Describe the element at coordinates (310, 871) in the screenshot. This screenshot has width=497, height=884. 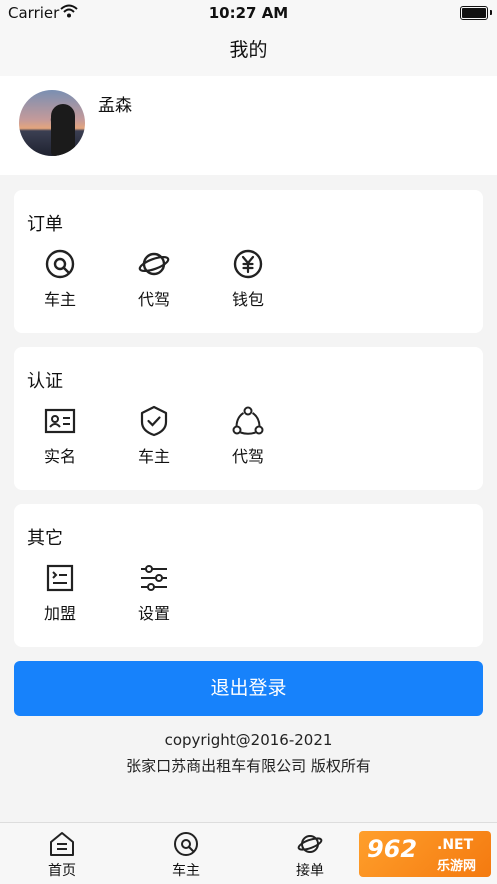
I see `tab-label: 接单` at that location.